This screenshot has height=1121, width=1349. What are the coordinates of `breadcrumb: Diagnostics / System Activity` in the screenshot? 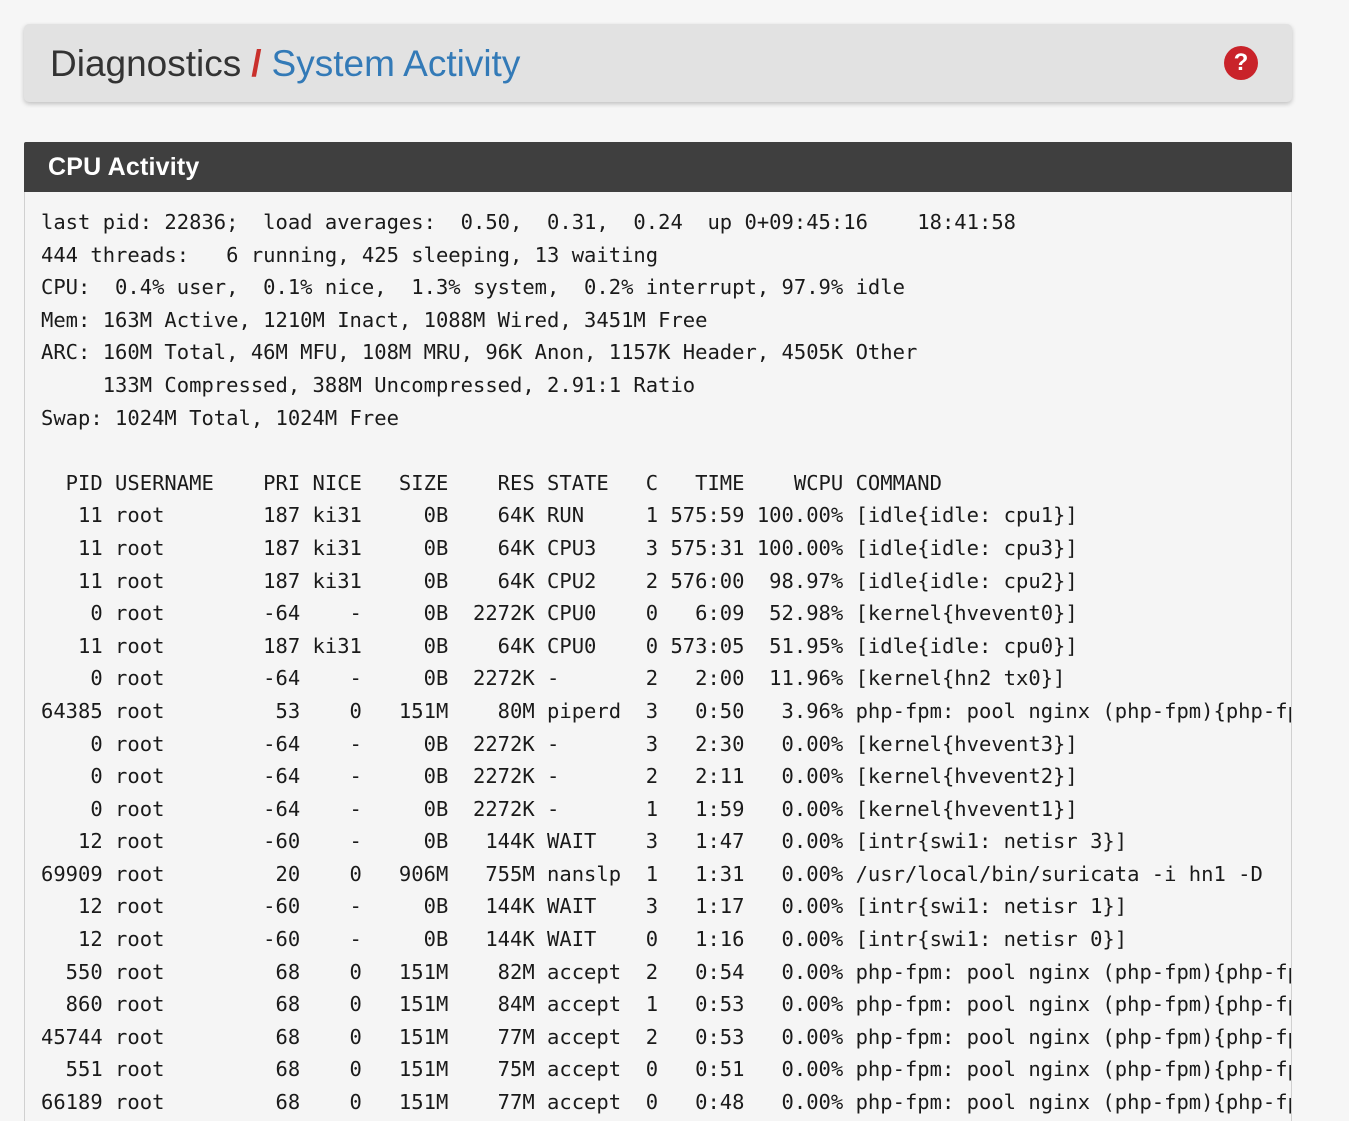 It's located at (285, 63).